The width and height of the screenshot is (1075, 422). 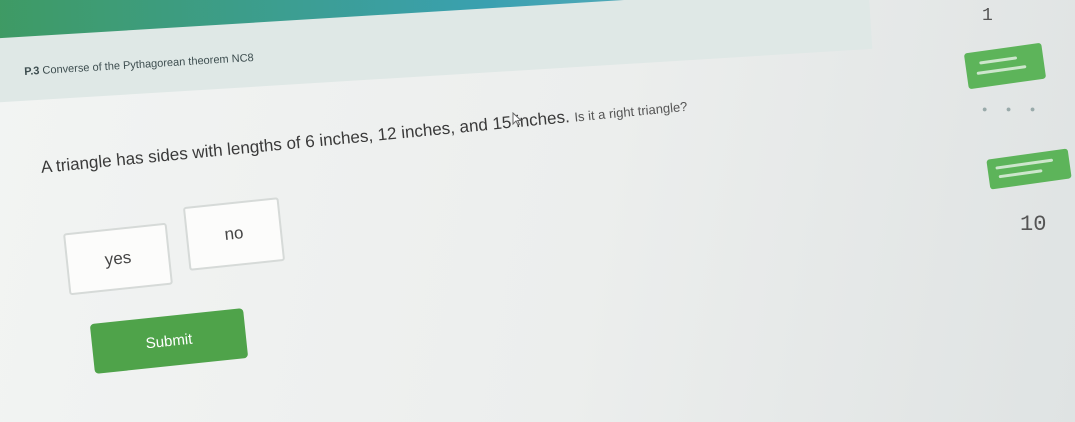 What do you see at coordinates (631, 111) in the screenshot?
I see `question-sub: Is it a right triangle?` at bounding box center [631, 111].